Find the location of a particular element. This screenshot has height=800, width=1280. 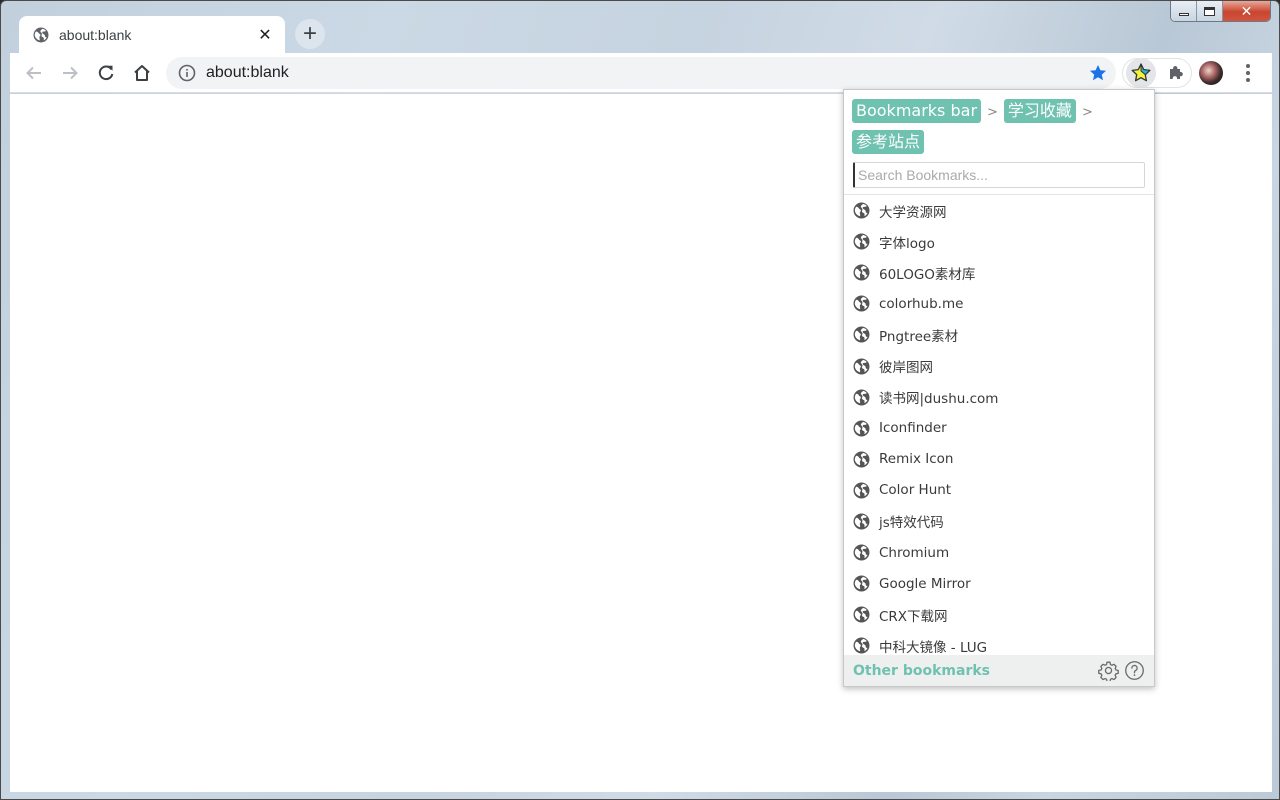

home-icon is located at coordinates (142, 72).